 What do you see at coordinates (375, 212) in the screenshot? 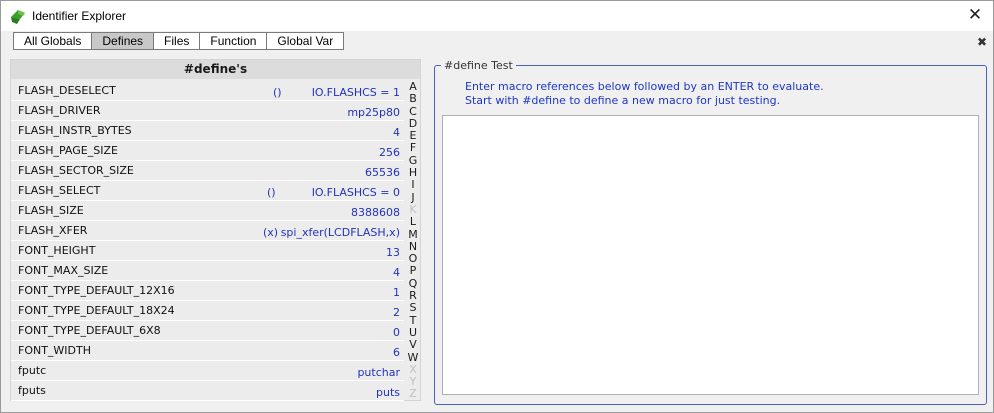
I see `define-value: 8388608` at bounding box center [375, 212].